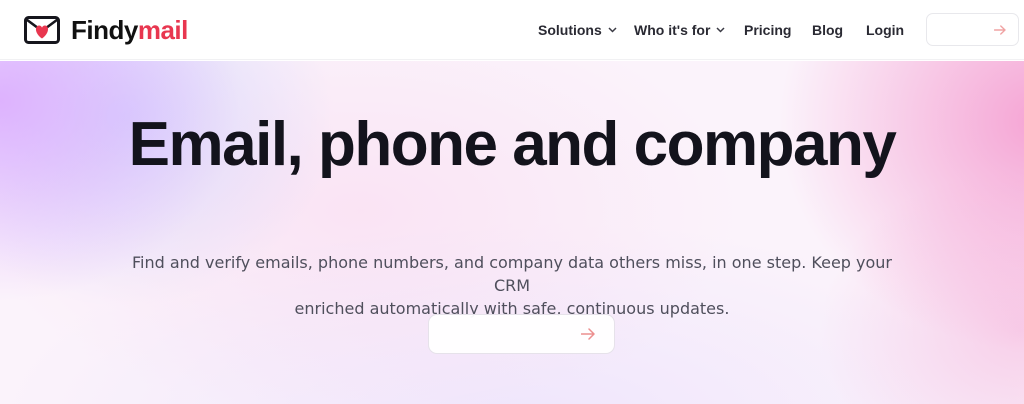 The width and height of the screenshot is (1024, 404). I want to click on hero-cta-button, so click(521, 334).